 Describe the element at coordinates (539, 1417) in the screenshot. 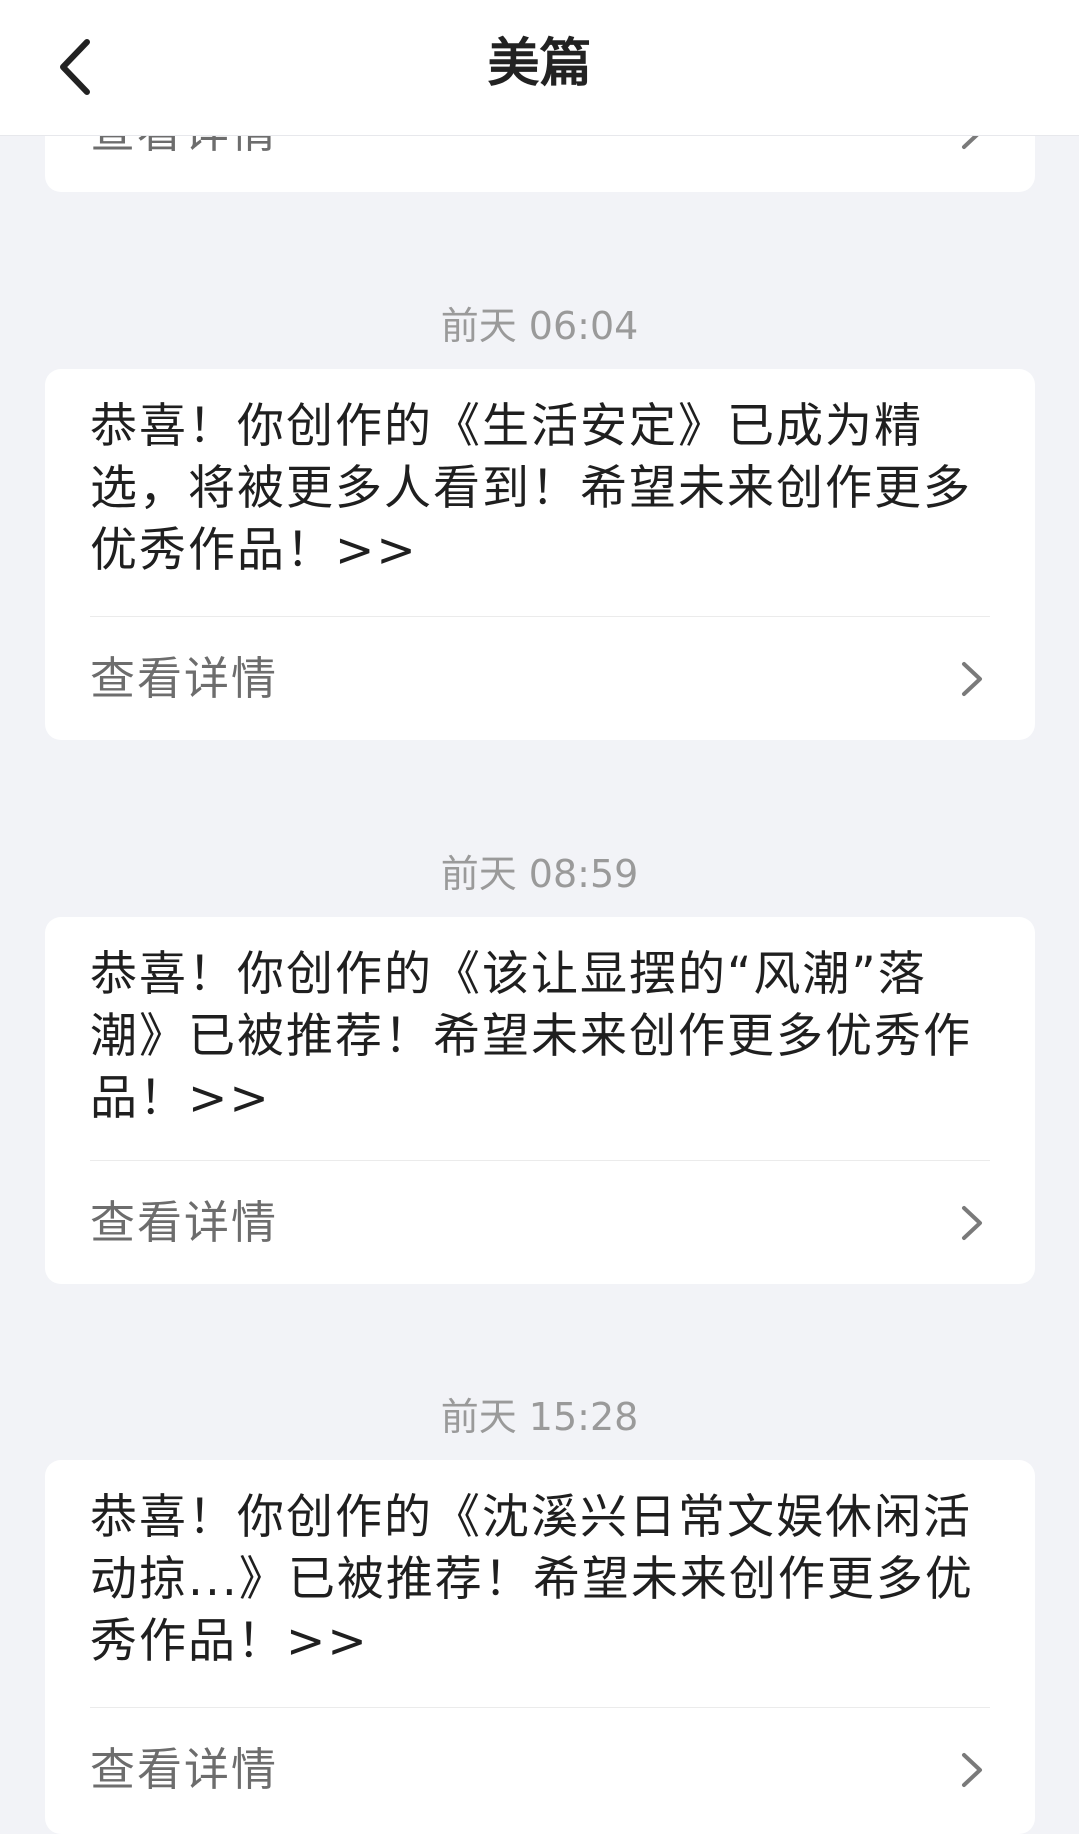

I see `message-timestamp: 前天 15:28` at that location.